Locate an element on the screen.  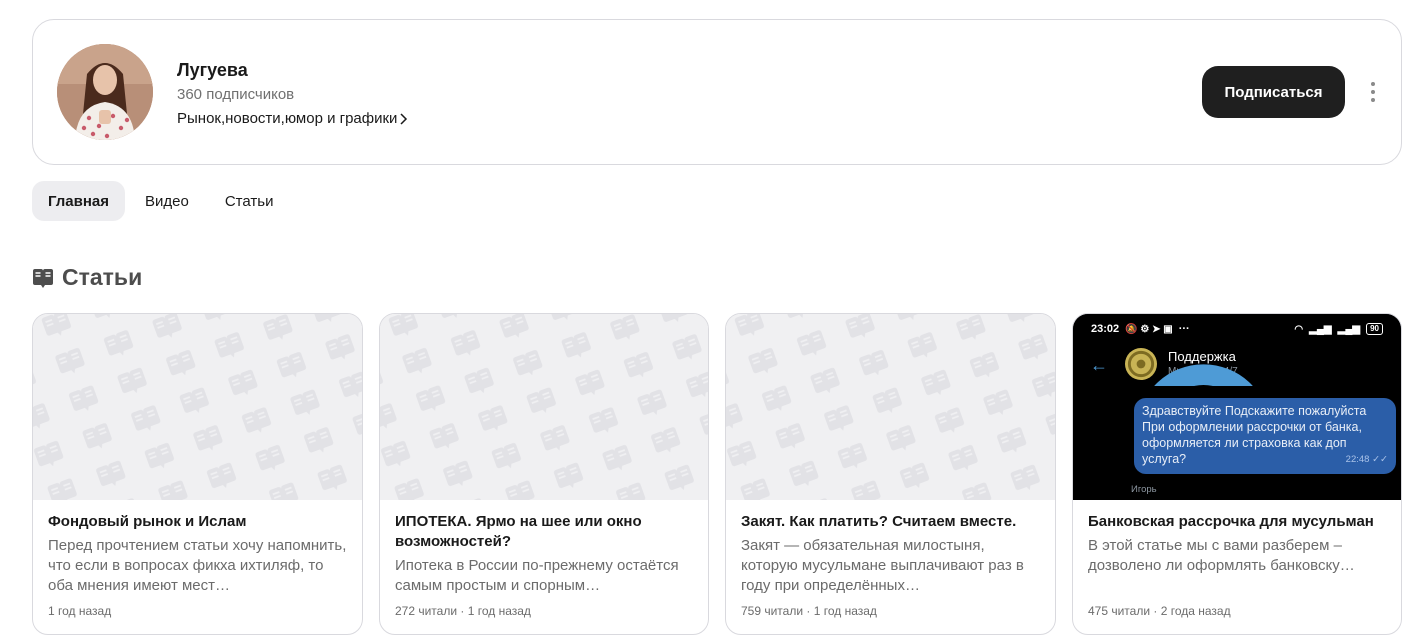
channel-description: Рынок,новости,юмор и графики is located at coordinates (287, 118).